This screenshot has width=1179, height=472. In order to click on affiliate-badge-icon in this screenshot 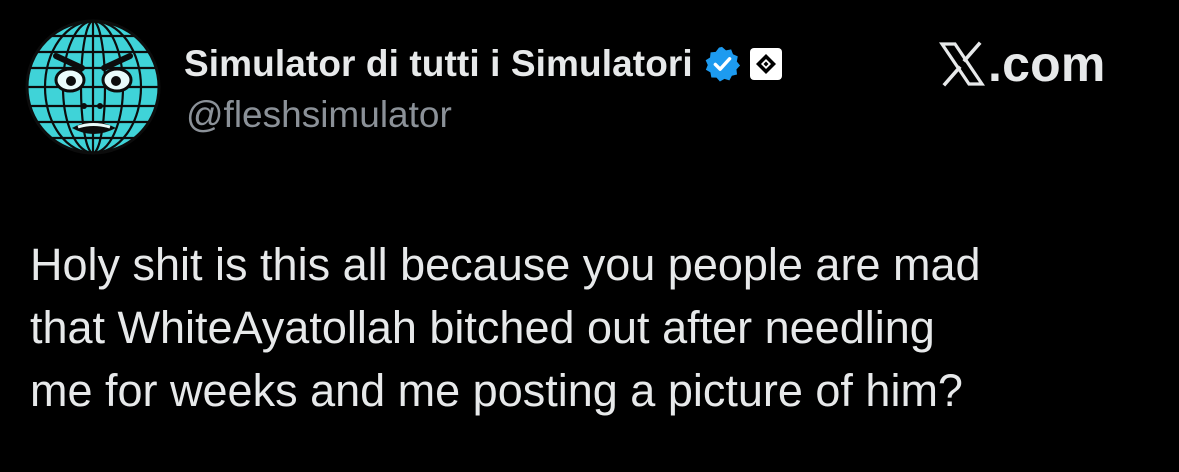, I will do `click(766, 64)`.